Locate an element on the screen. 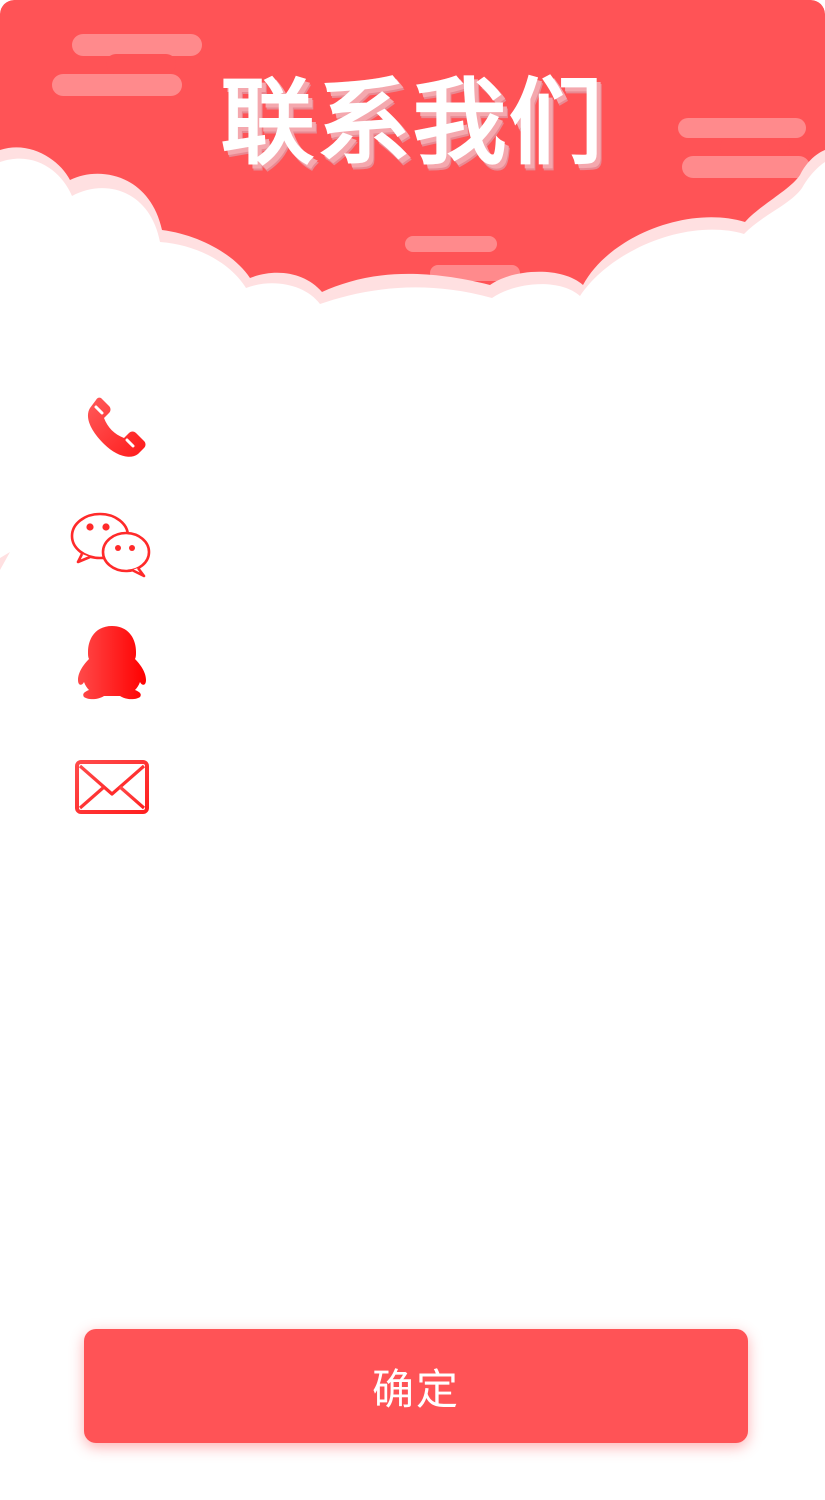 This screenshot has height=1500, width=825. confirm-button: 确定 is located at coordinates (416, 1386).